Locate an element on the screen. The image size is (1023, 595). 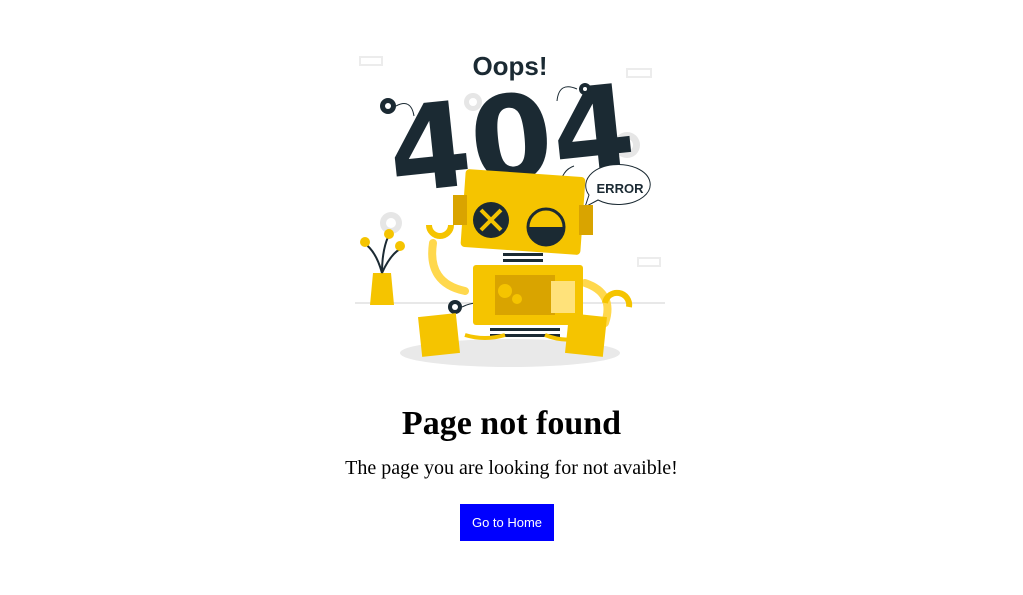
robot-body is located at coordinates (528, 295).